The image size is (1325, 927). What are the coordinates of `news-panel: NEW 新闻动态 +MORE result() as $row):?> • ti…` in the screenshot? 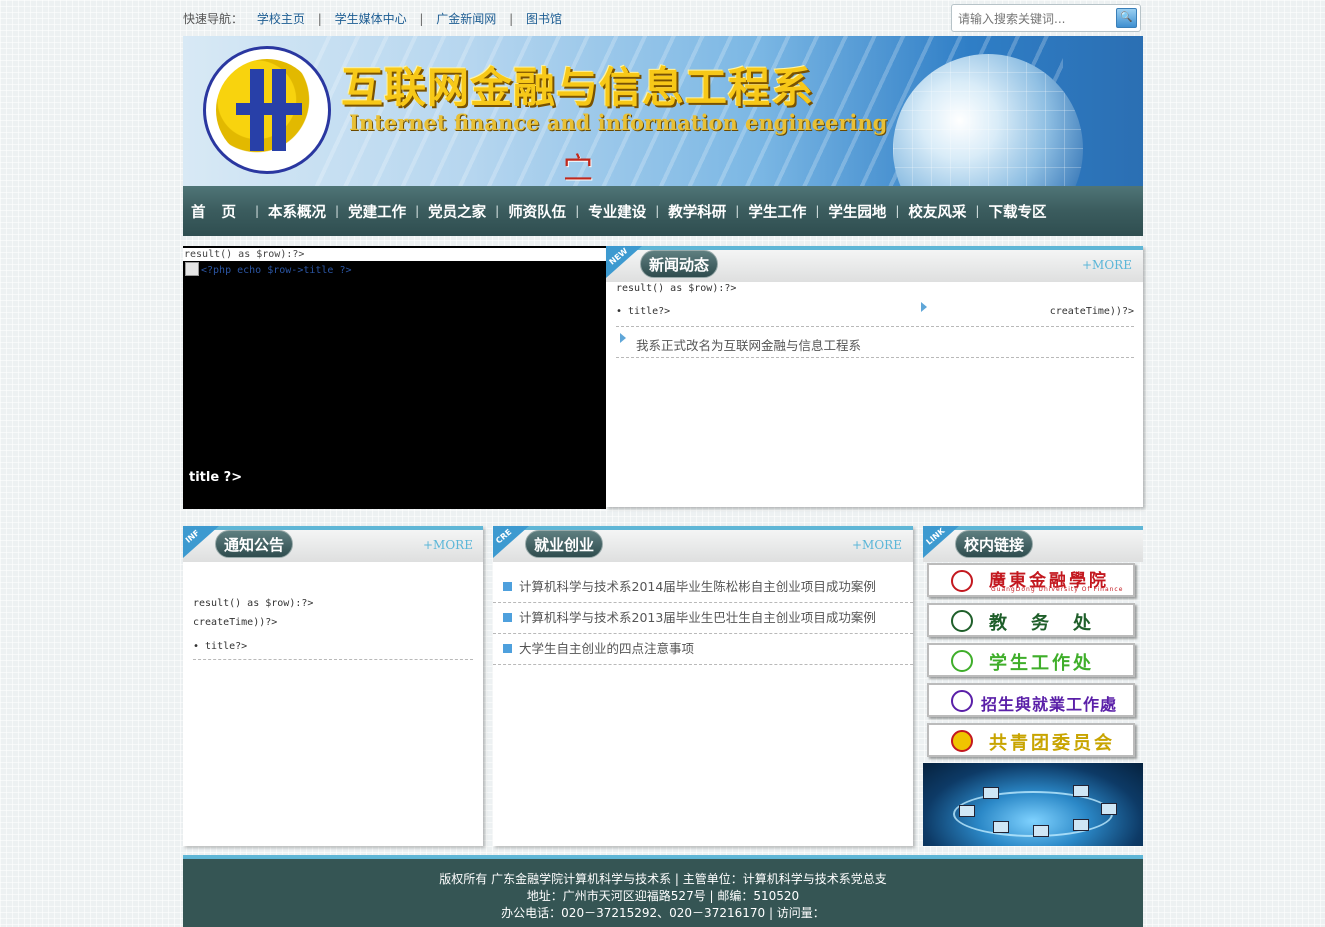 It's located at (874, 376).